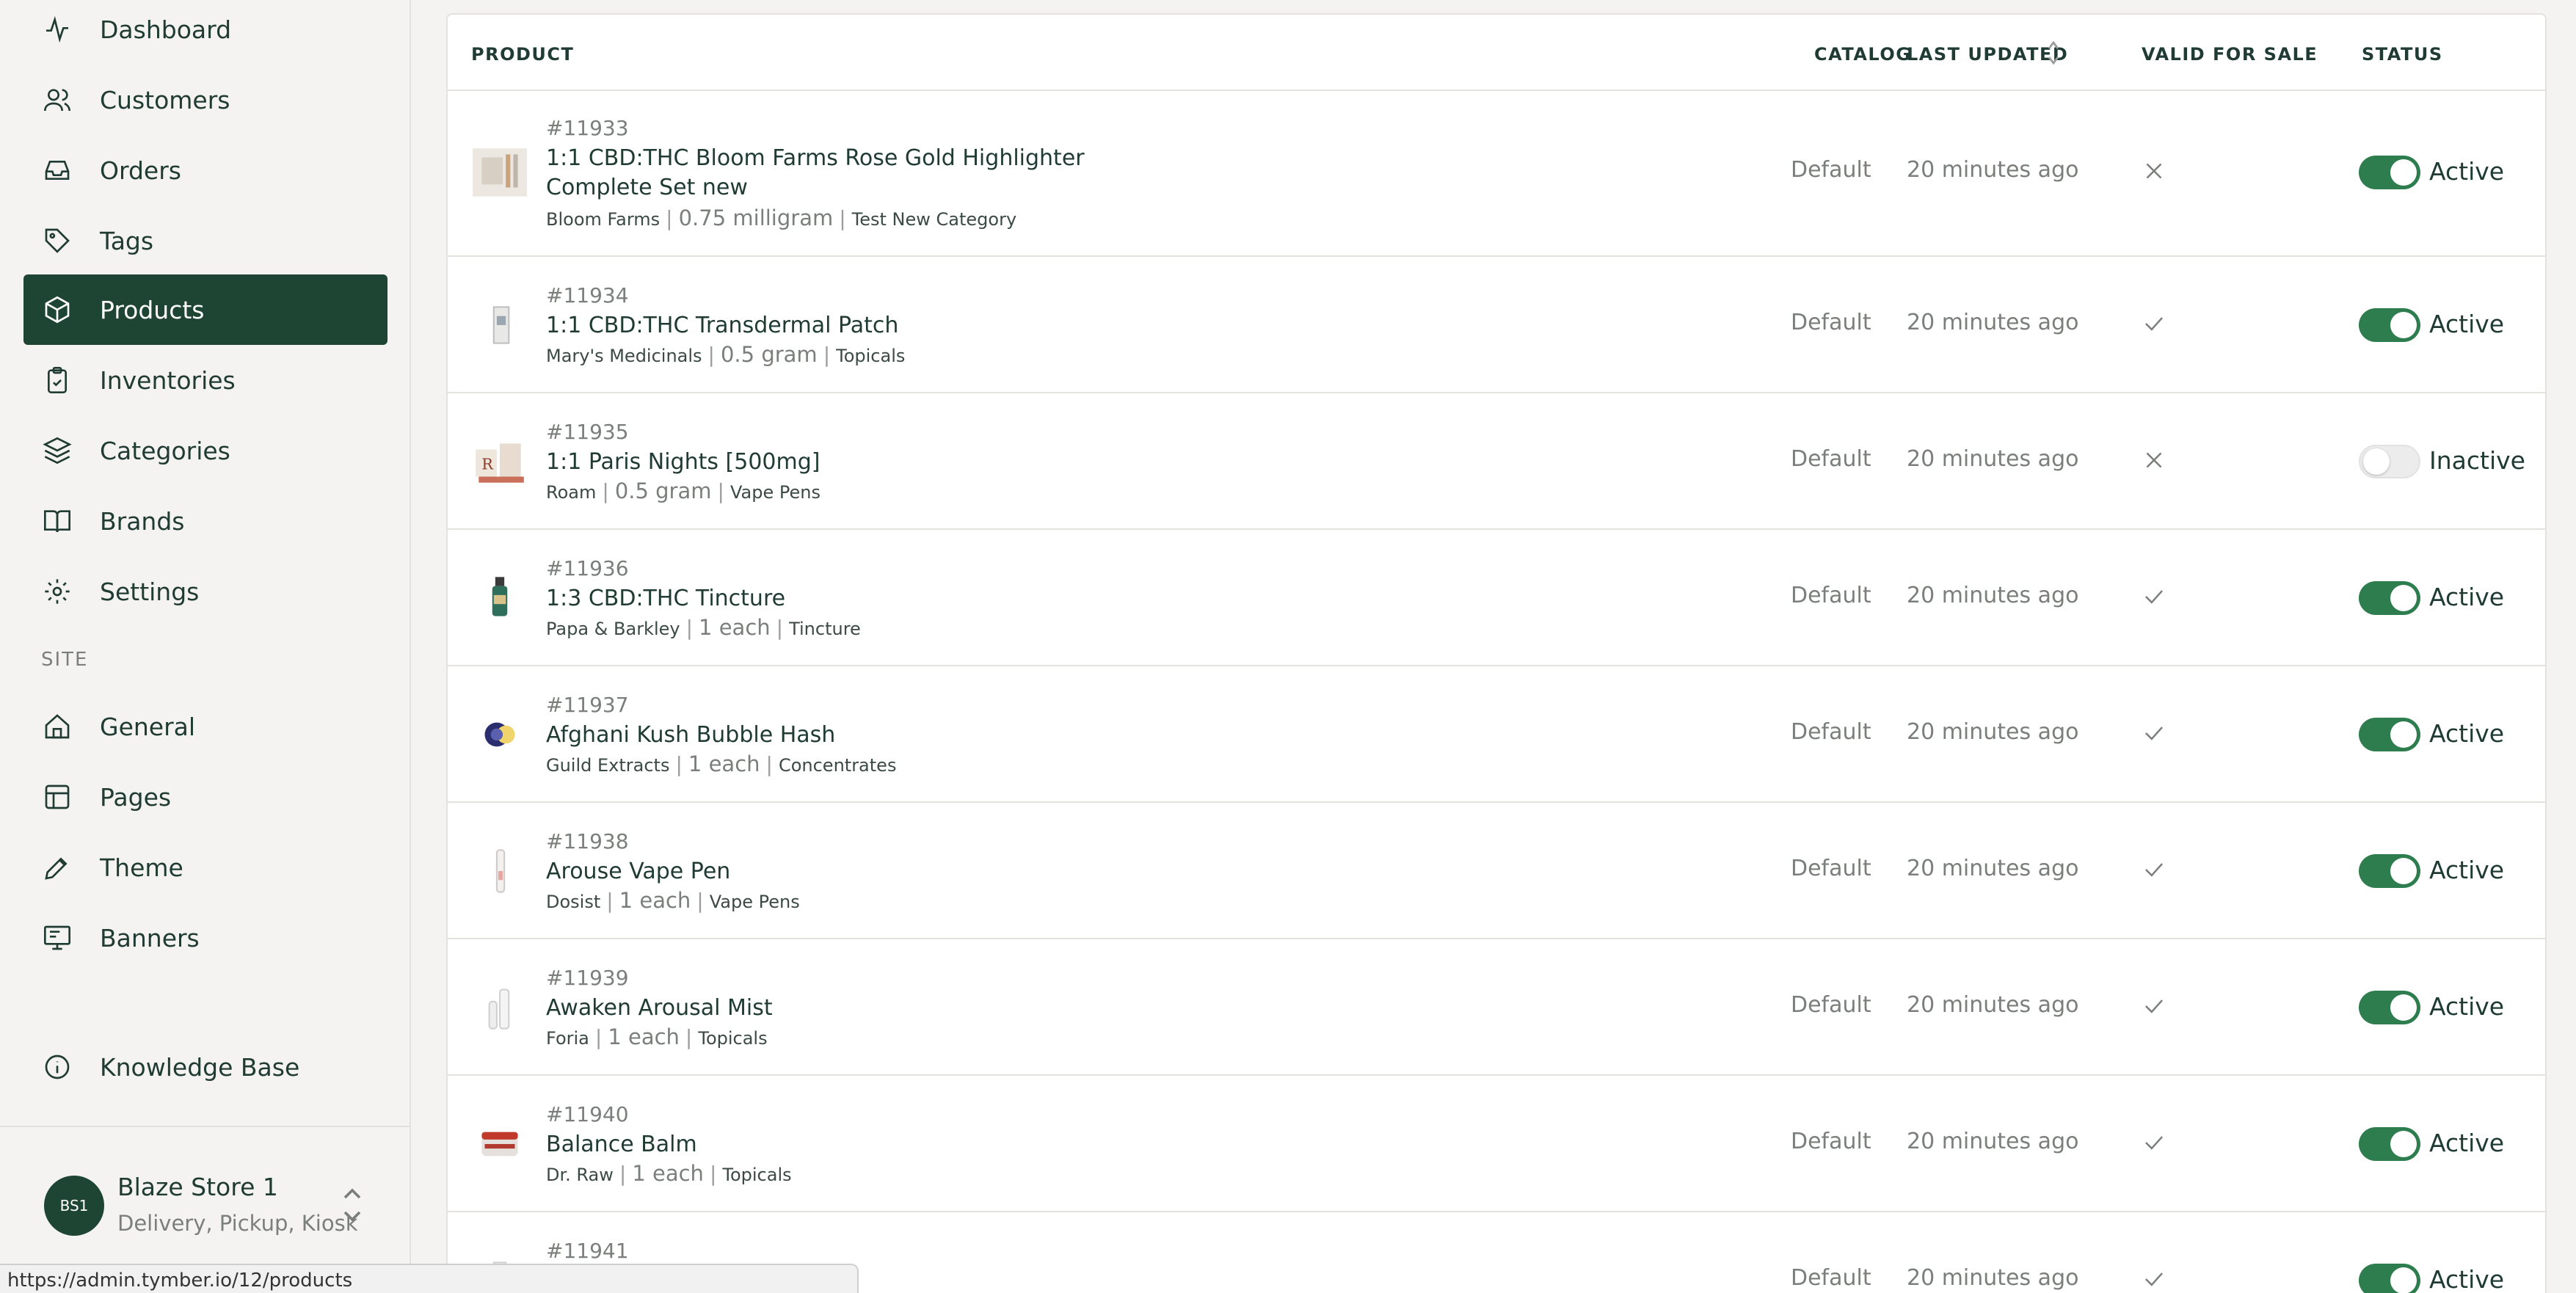  Describe the element at coordinates (205, 32) in the screenshot. I see `sidebar-item-dashboard: Dashboard` at that location.